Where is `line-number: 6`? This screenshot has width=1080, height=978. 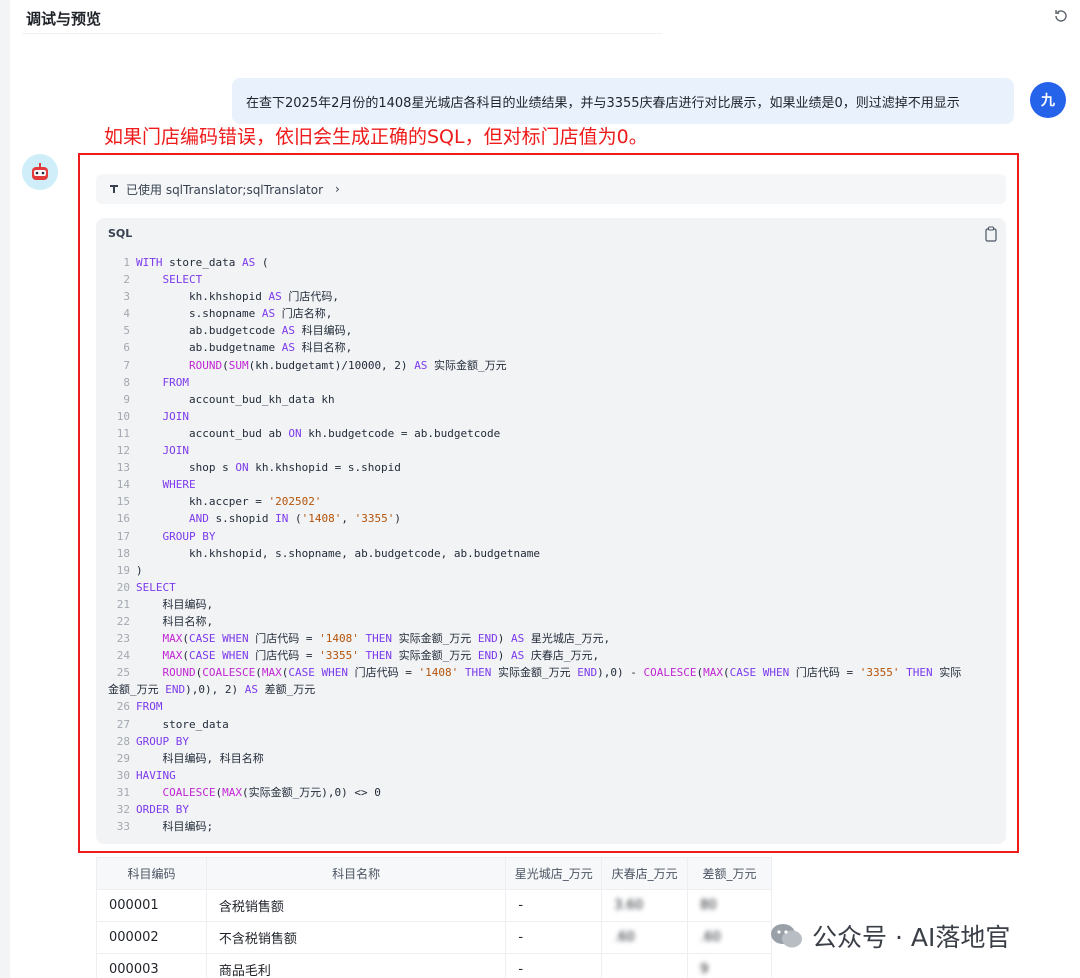
line-number: 6 is located at coordinates (126, 348).